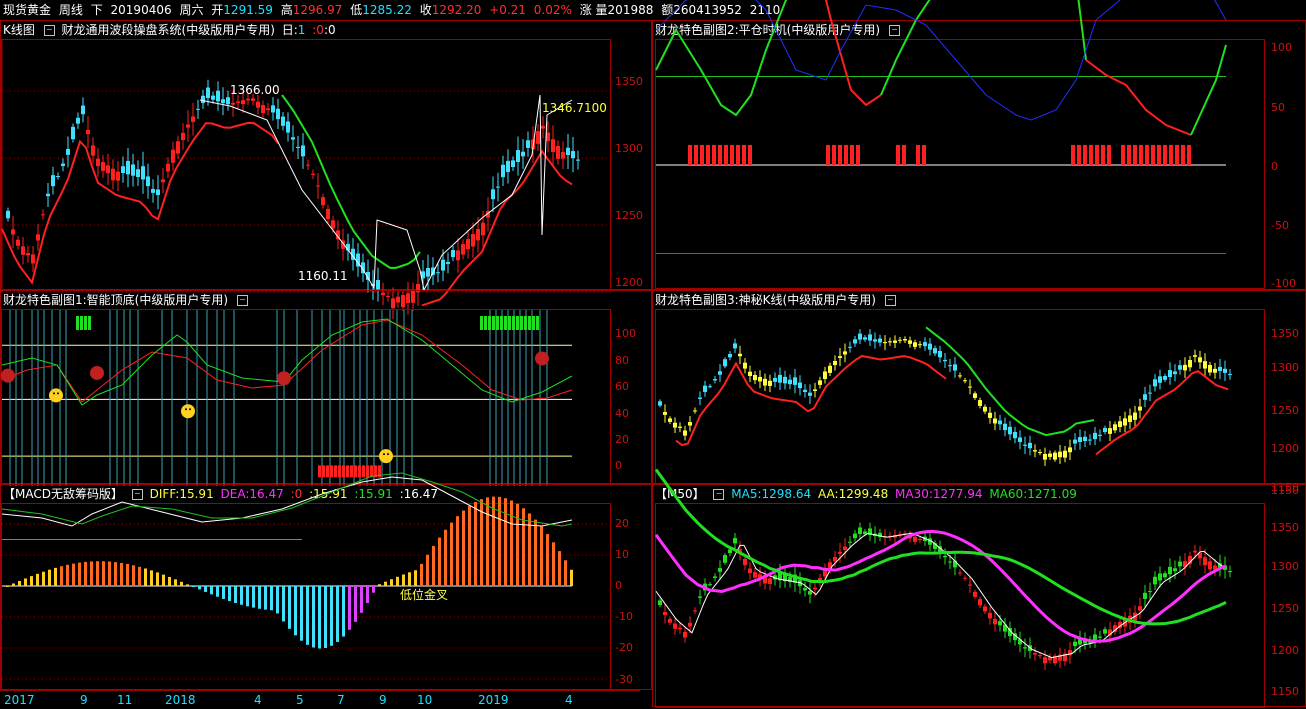 The height and width of the screenshot is (709, 1306). What do you see at coordinates (786, 494) in the screenshot?
I see `ma5-value: 1298.64` at bounding box center [786, 494].